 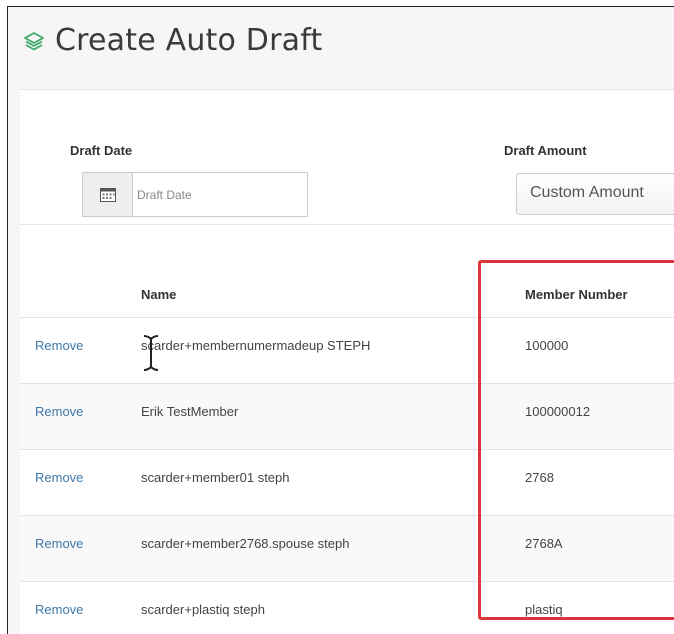 I want to click on table-row: Remove scarder+plastiq steph plastiq, so click(x=347, y=607).